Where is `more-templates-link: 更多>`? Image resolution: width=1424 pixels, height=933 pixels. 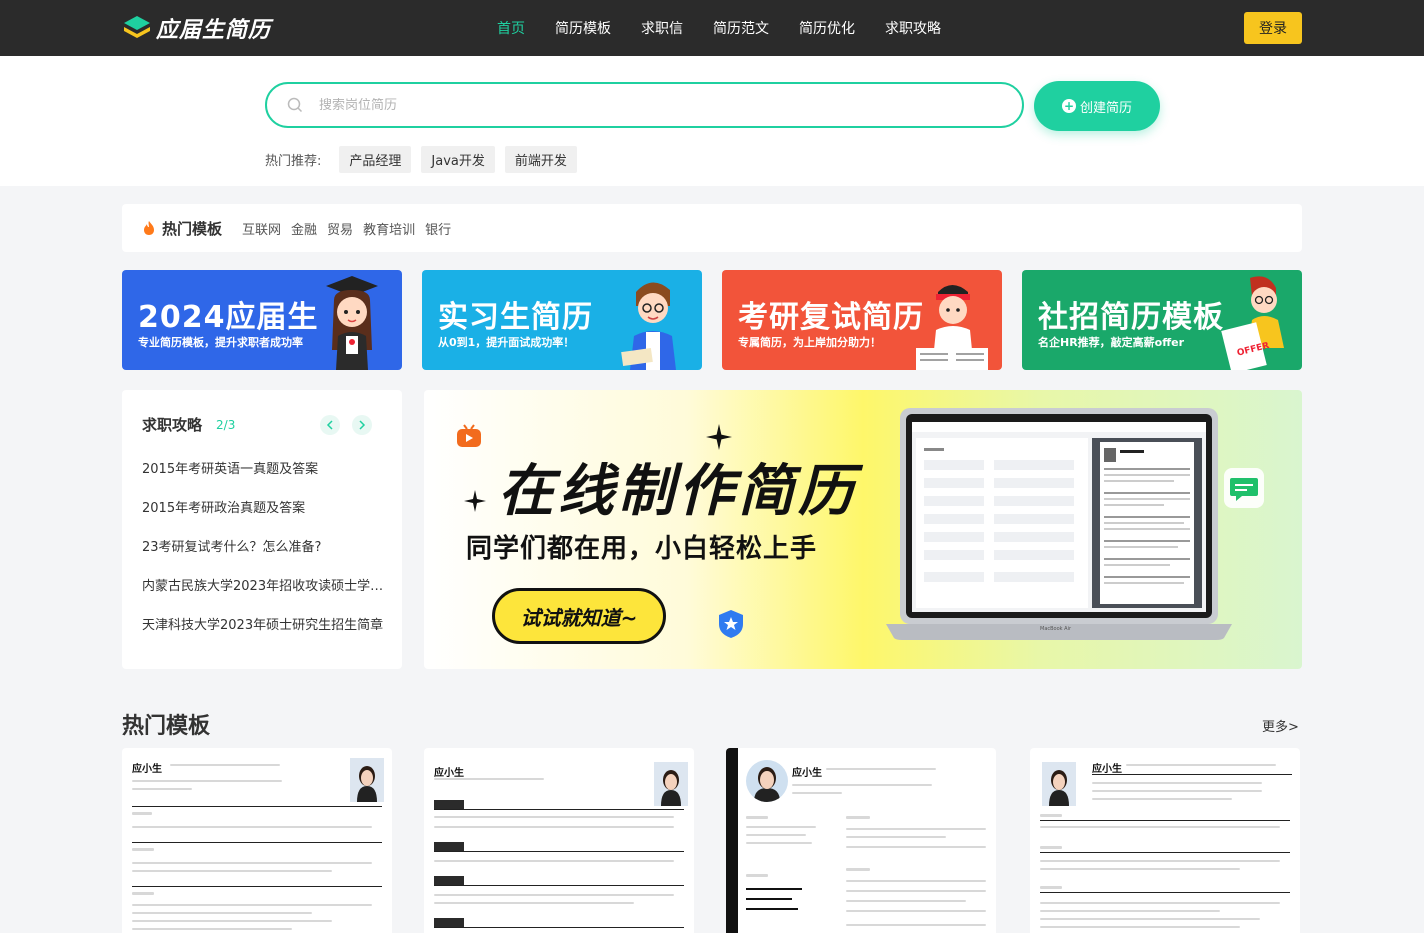
more-templates-link: 更多> is located at coordinates (1280, 725).